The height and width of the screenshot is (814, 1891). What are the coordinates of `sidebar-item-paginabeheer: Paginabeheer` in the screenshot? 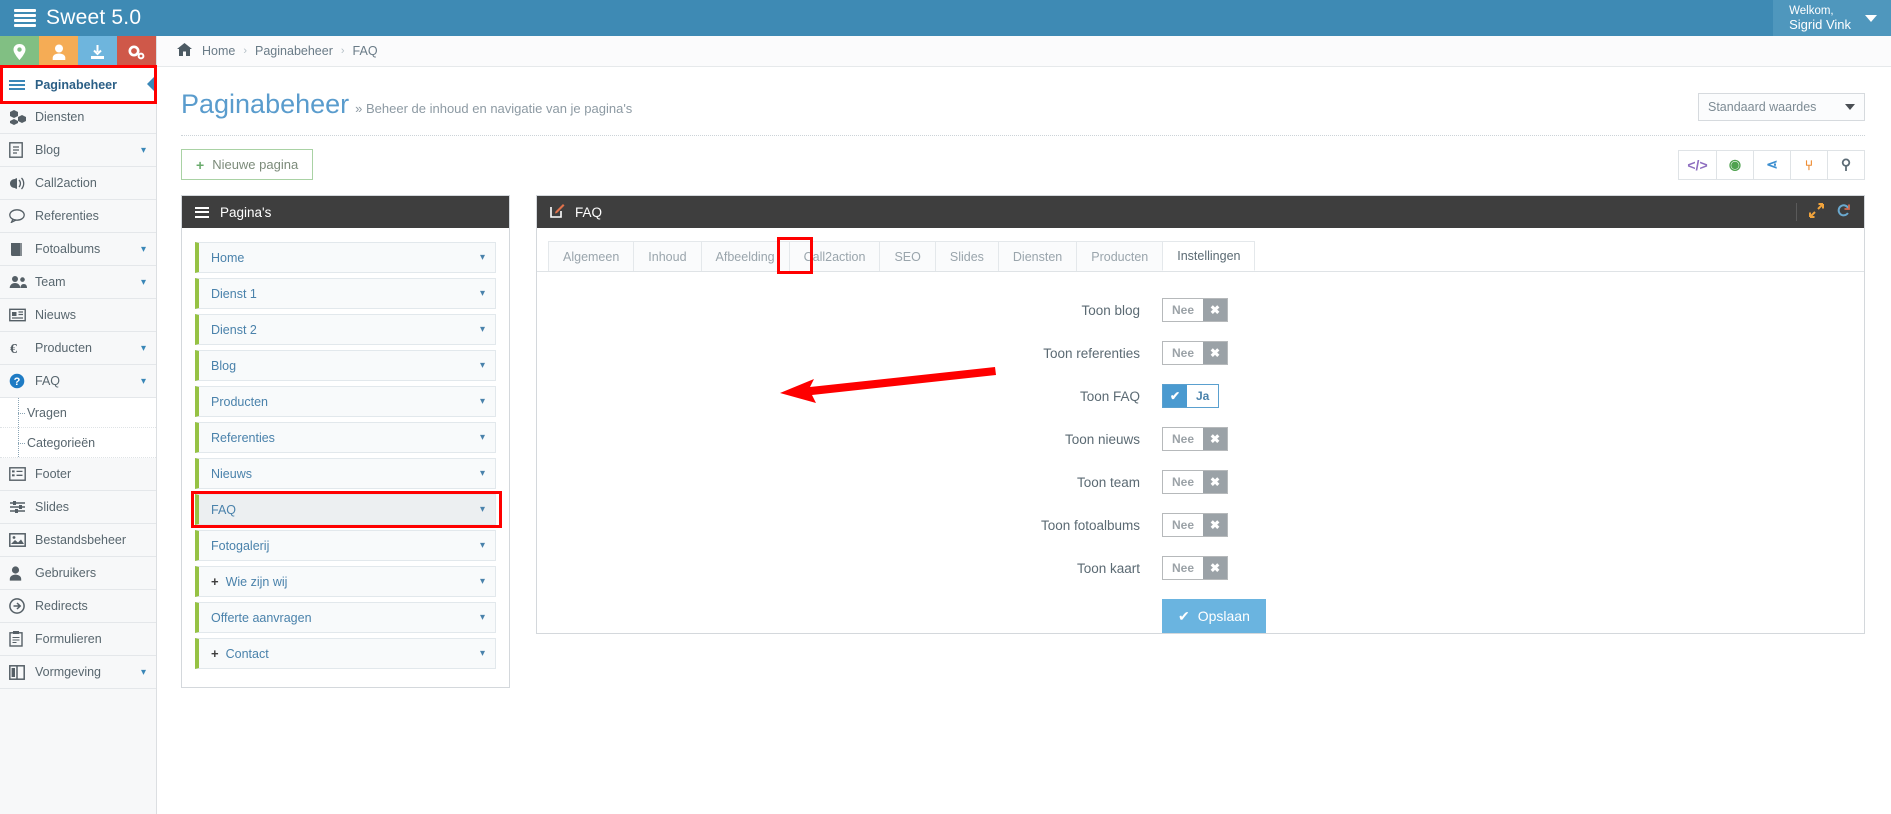 It's located at (78, 84).